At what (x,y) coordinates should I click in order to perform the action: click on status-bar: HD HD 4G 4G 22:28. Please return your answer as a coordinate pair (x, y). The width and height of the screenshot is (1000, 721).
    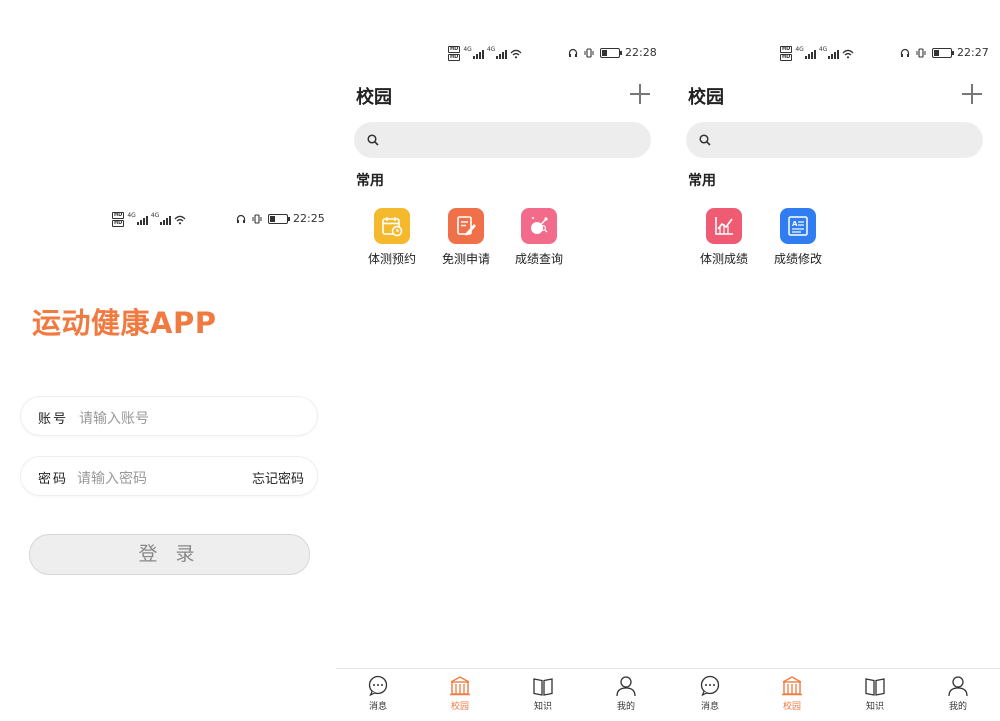
    Looking at the image, I should click on (502, 56).